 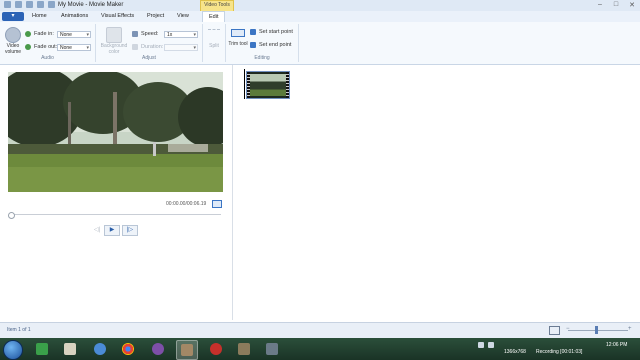 What do you see at coordinates (181, 48) in the screenshot?
I see `duration-select` at bounding box center [181, 48].